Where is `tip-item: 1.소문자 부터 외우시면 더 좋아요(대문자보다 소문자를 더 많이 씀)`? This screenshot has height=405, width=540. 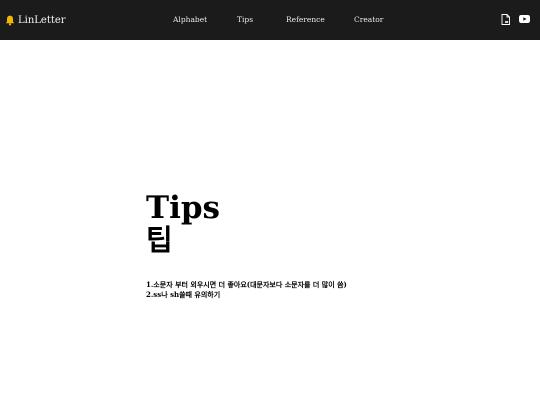
tip-item: 1.소문자 부터 외우시면 더 좋아요(대문자보다 소문자를 더 많이 씀) is located at coordinates (246, 284).